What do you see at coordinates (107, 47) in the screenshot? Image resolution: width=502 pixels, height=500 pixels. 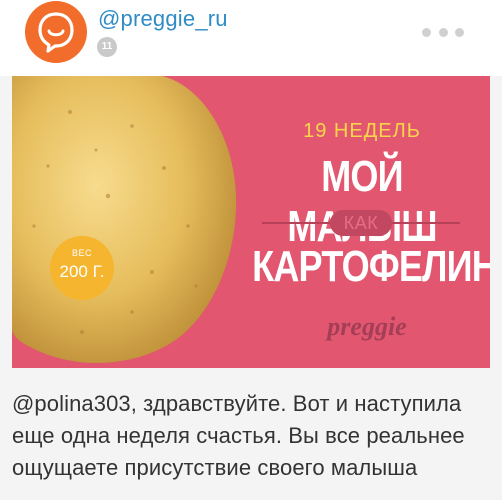 I see `count-badge: 11` at bounding box center [107, 47].